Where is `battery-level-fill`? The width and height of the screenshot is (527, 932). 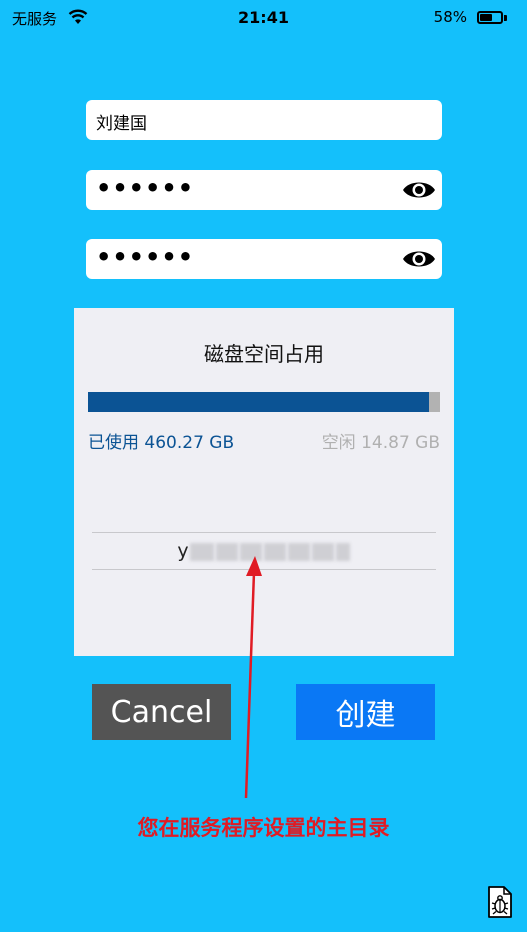 battery-level-fill is located at coordinates (486, 17).